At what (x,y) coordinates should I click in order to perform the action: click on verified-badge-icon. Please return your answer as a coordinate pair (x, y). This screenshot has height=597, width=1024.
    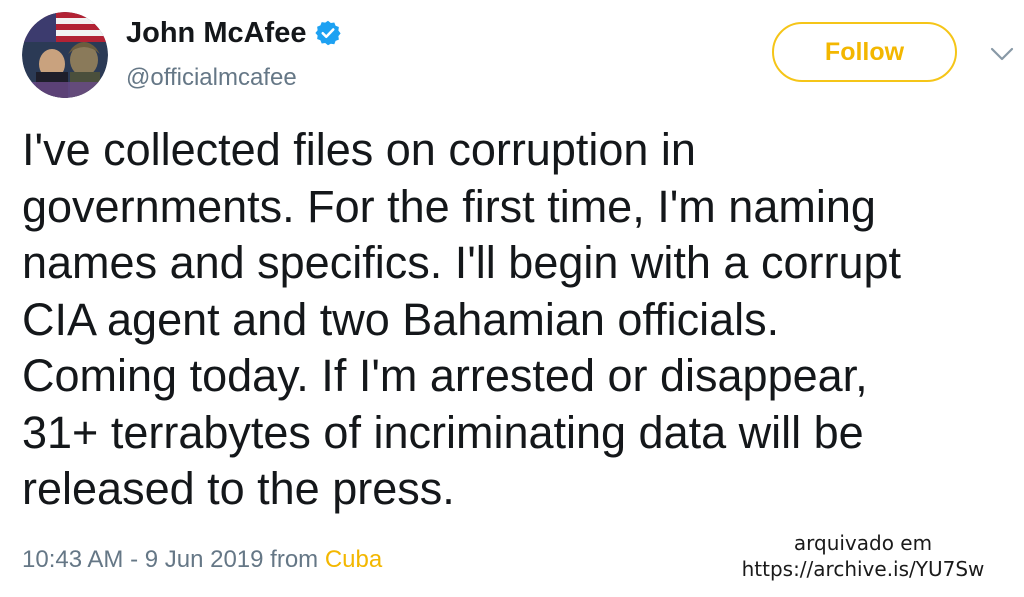
    Looking at the image, I should click on (328, 33).